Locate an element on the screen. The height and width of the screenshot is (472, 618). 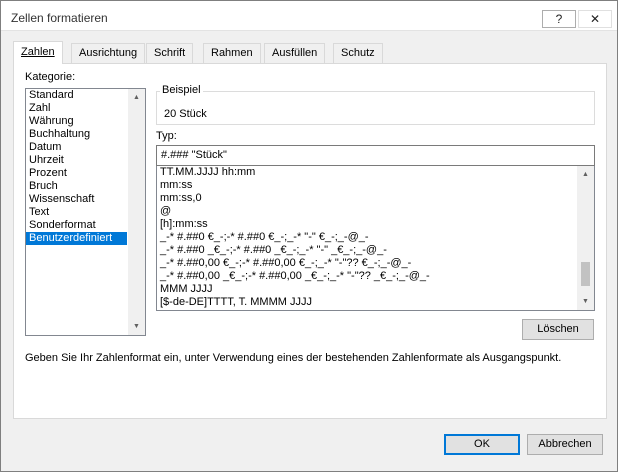
format-item: @ is located at coordinates (366, 211).